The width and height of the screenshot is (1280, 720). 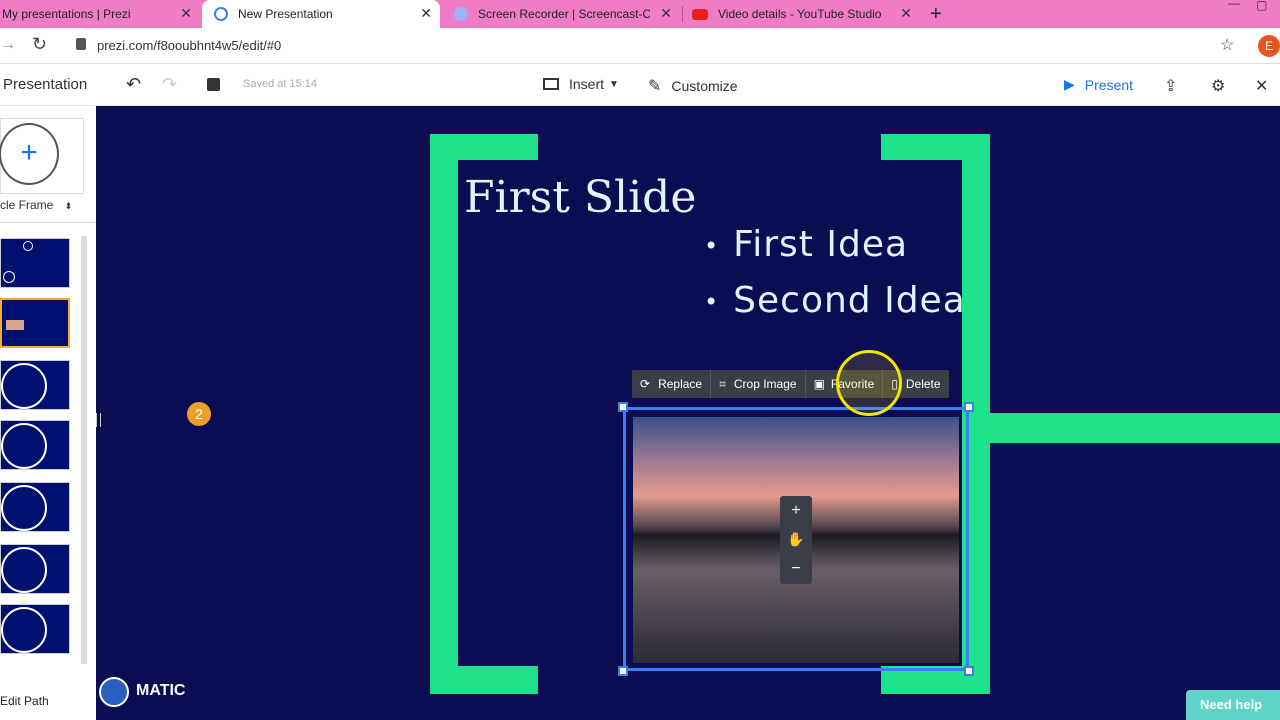 I want to click on watermark-screencast: REENCAST, so click(x=44, y=690).